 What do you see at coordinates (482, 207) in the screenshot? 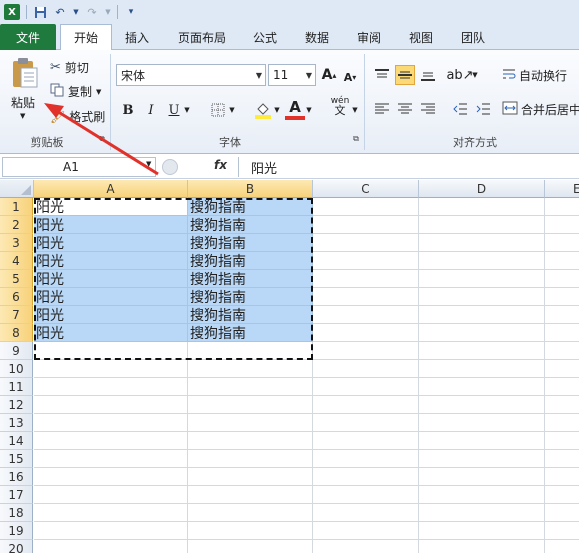
I see `cell-d1` at bounding box center [482, 207].